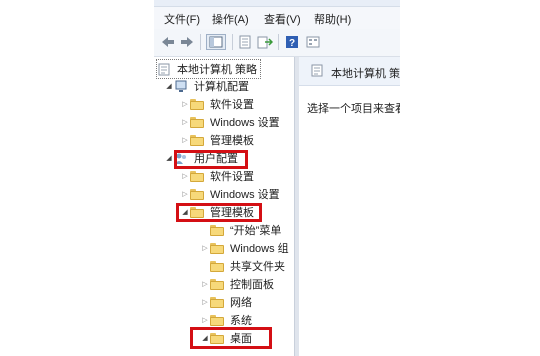  What do you see at coordinates (277, 43) in the screenshot?
I see `toolbar: ?` at bounding box center [277, 43].